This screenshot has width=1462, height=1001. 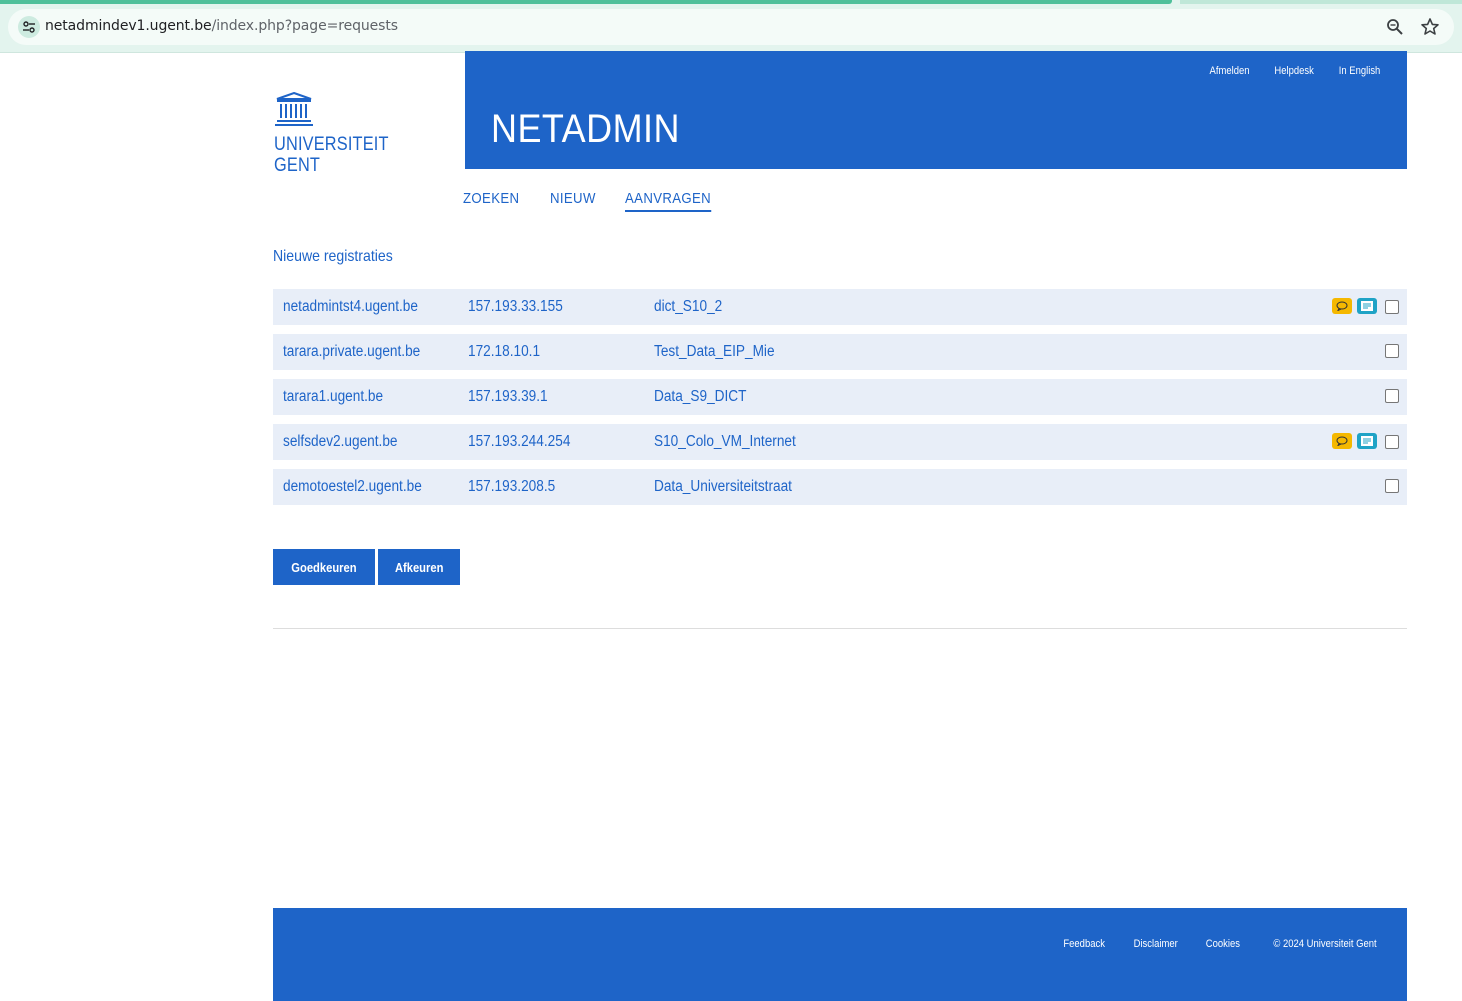 I want to click on request-ip: 157.193.39.1, so click(x=508, y=396).